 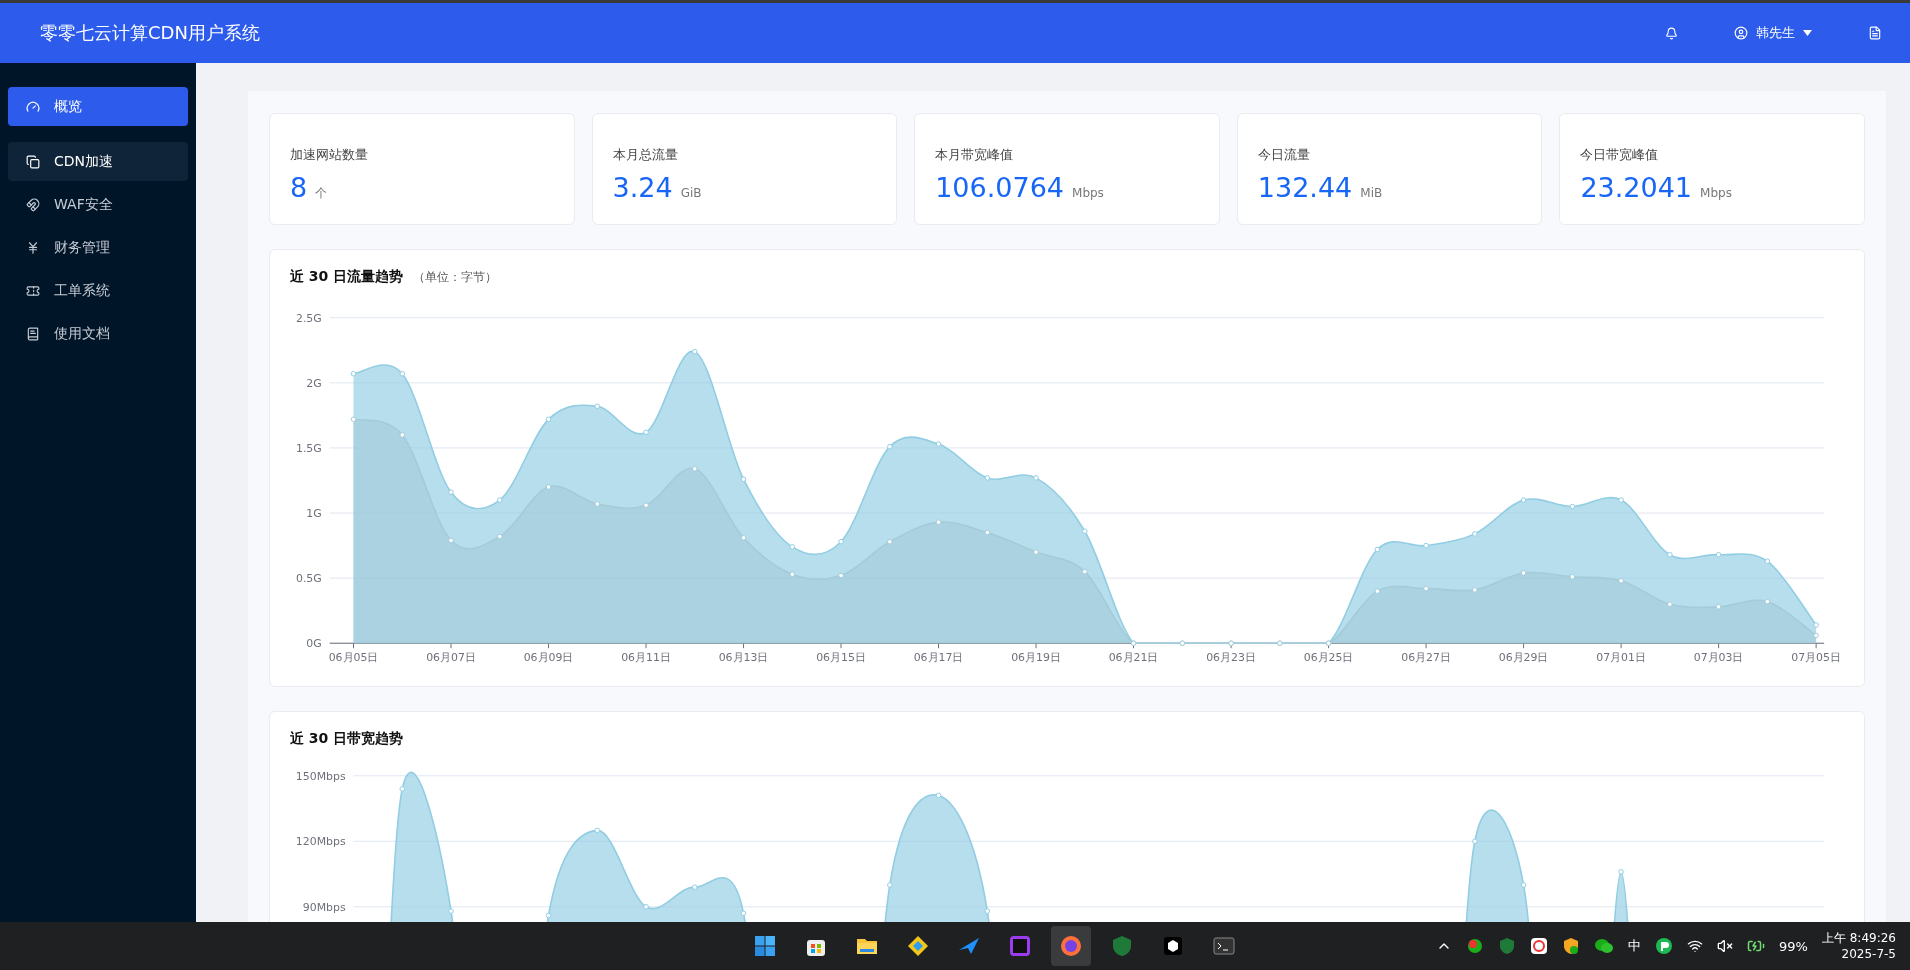 What do you see at coordinates (1231, 658) in the screenshot?
I see `axis-label: 06月23日` at bounding box center [1231, 658].